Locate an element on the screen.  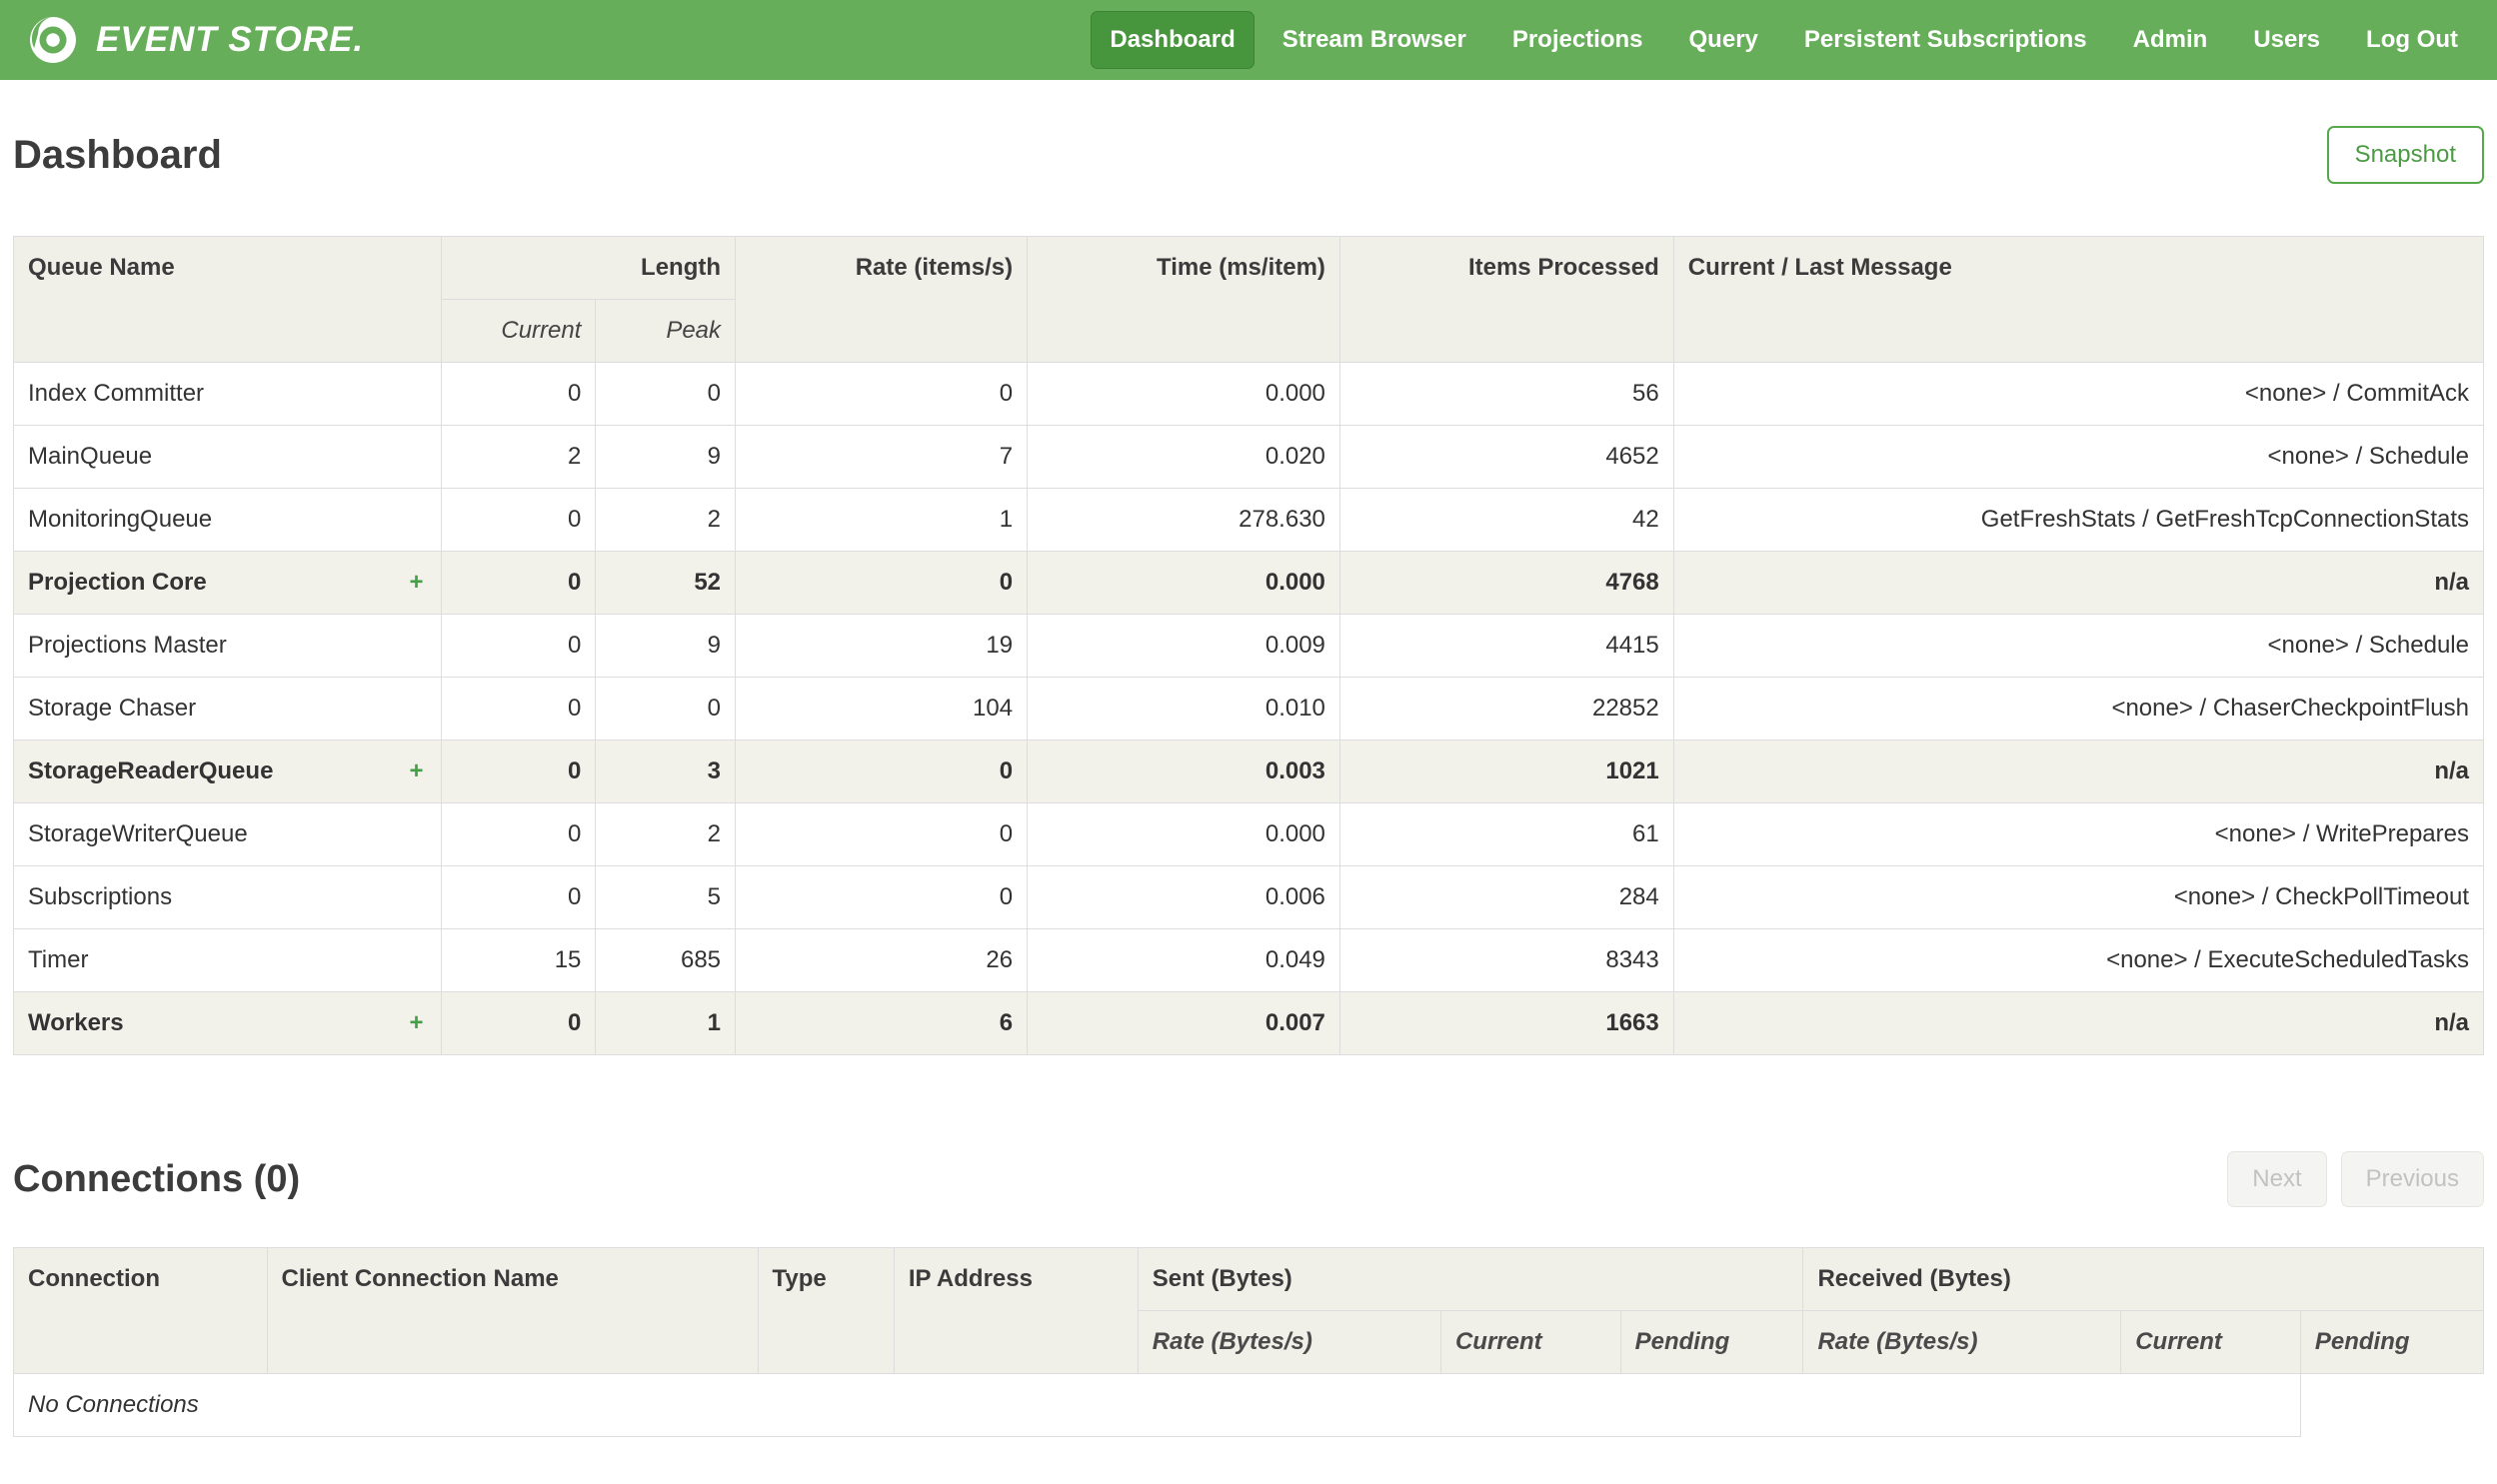
no-connections-row: No Connections is located at coordinates (1248, 1405).